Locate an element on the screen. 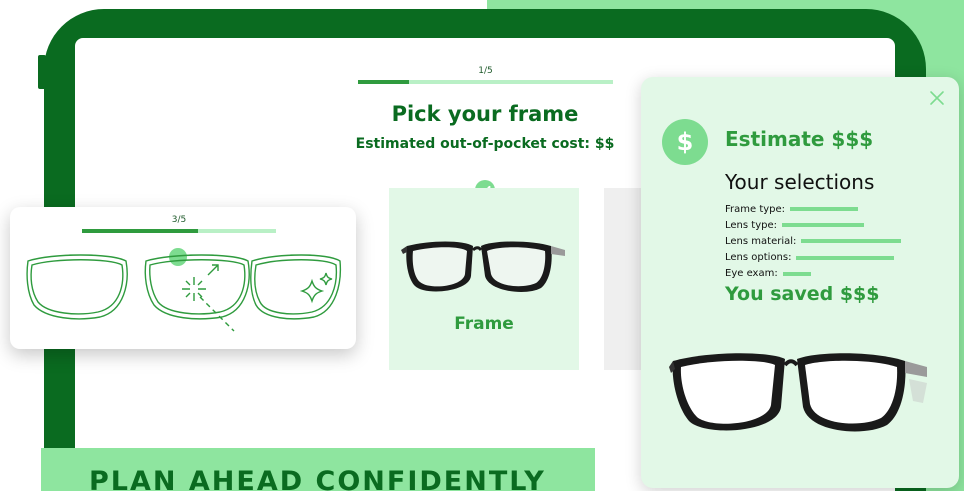 This screenshot has height=491, width=964. step-progress-fill is located at coordinates (383, 82).